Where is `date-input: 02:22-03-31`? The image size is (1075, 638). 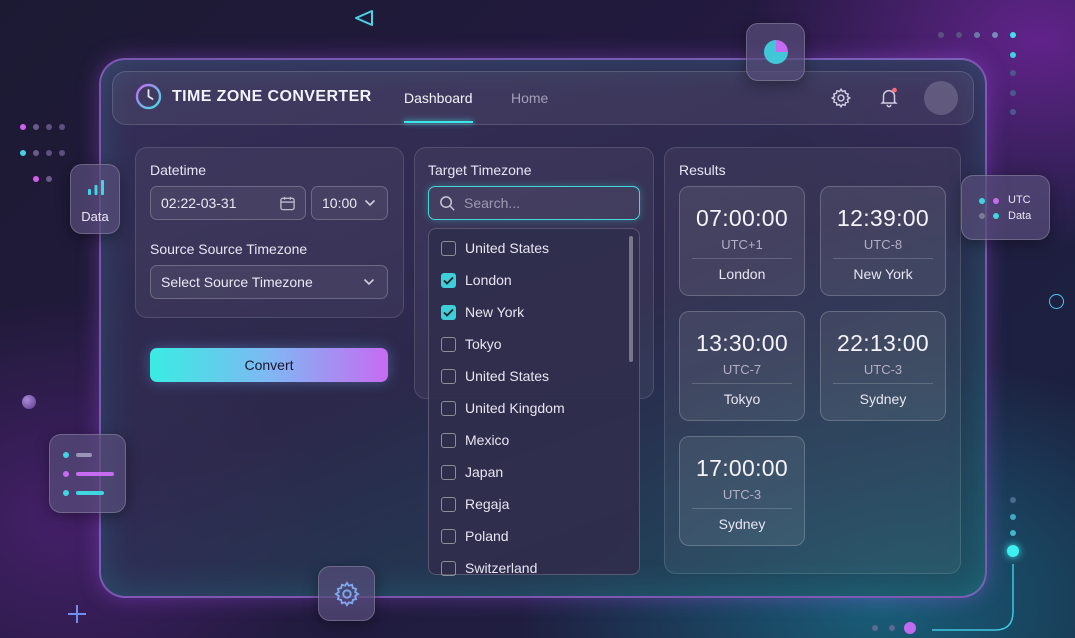 date-input: 02:22-03-31 is located at coordinates (228, 203).